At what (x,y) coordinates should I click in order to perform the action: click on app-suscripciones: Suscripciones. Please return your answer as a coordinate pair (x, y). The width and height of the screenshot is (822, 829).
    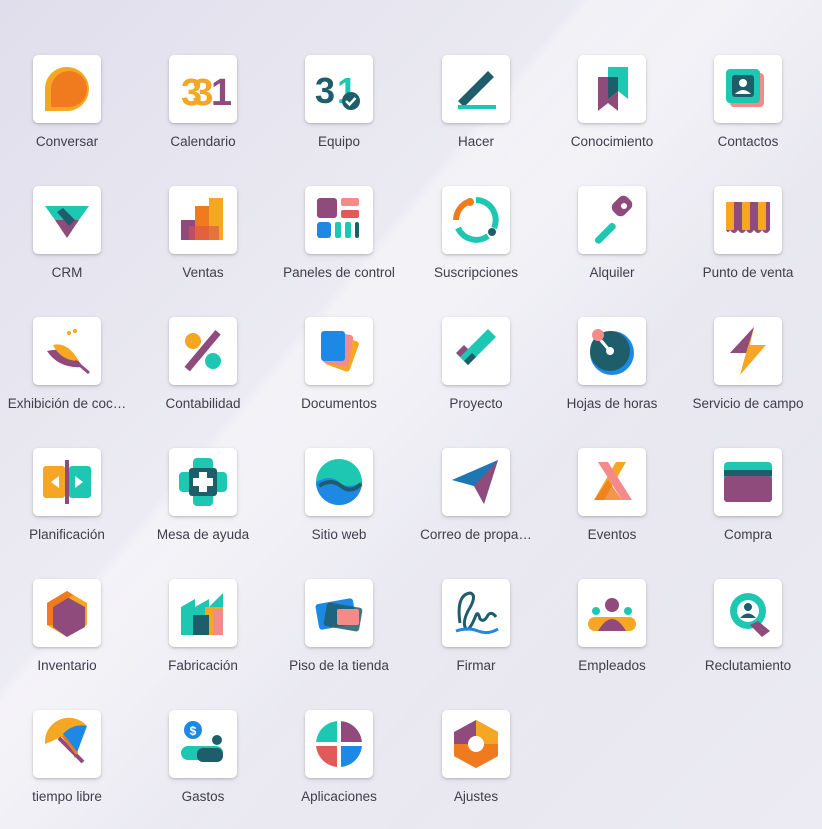
    Looking at the image, I should click on (476, 239).